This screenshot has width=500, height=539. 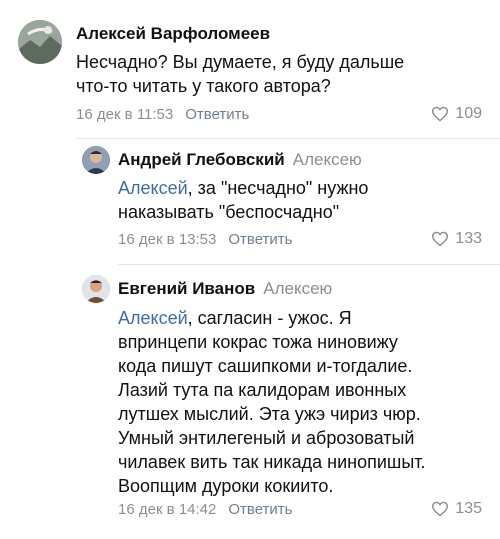 What do you see at coordinates (260, 509) in the screenshot?
I see `reply-button: Ответить` at bounding box center [260, 509].